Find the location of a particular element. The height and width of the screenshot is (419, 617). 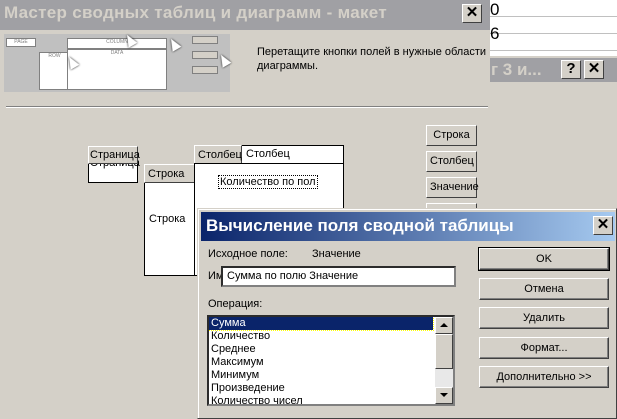

row-field-button: Строка is located at coordinates (169, 173).